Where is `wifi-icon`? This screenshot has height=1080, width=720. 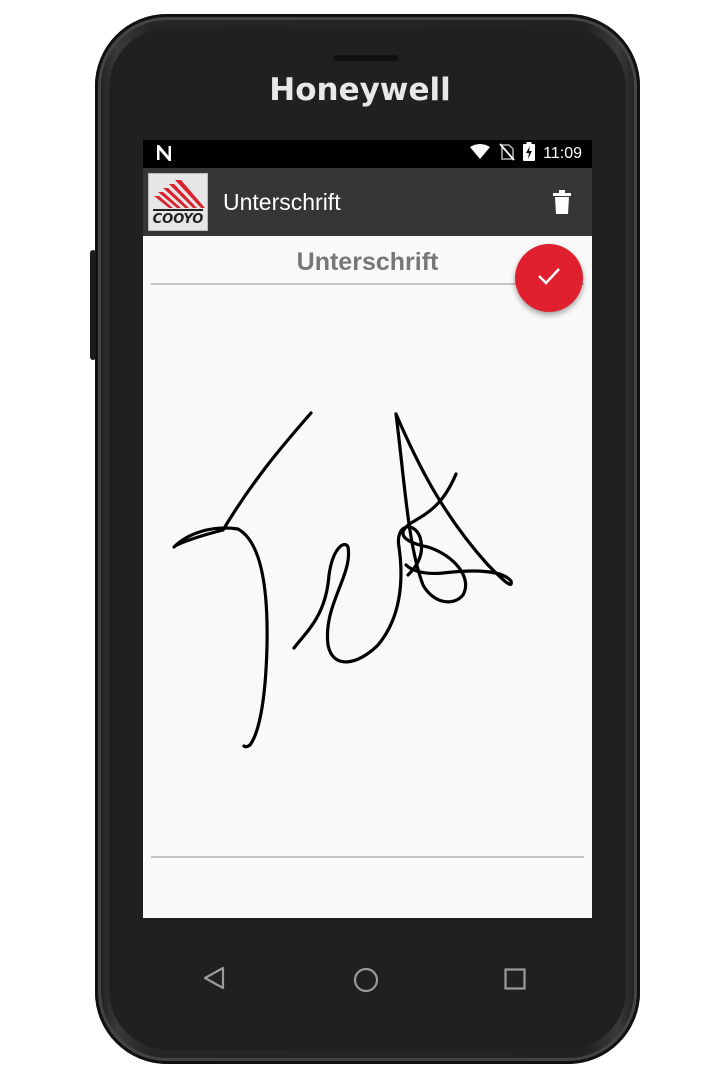 wifi-icon is located at coordinates (480, 154).